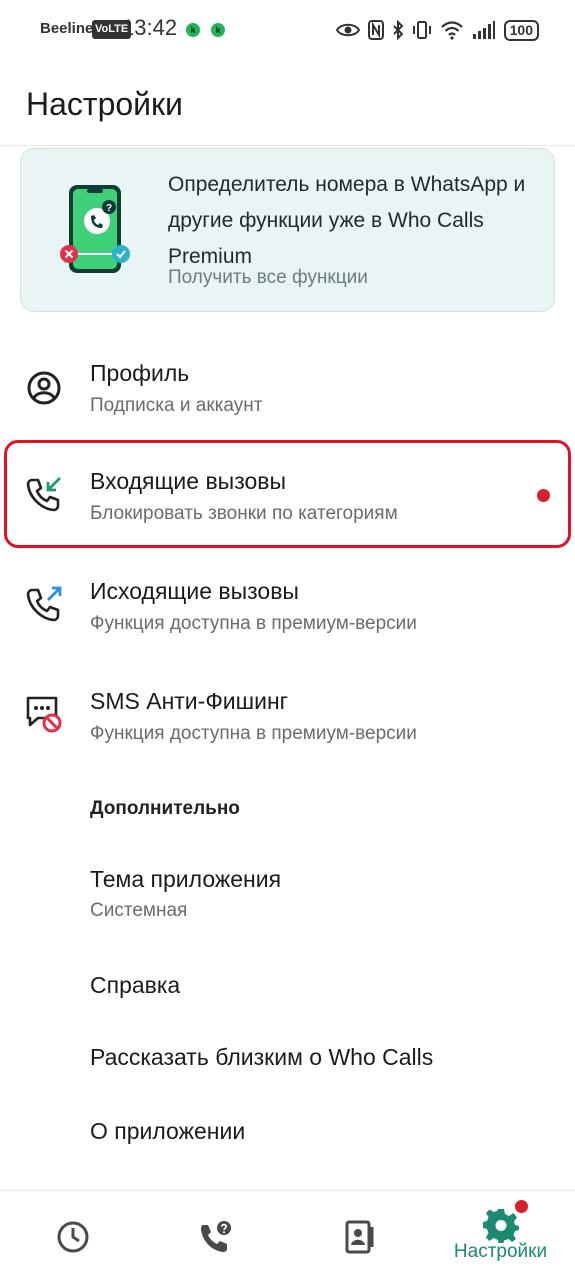 This screenshot has width=575, height=1280. What do you see at coordinates (501, 1226) in the screenshot?
I see `gear-icon` at bounding box center [501, 1226].